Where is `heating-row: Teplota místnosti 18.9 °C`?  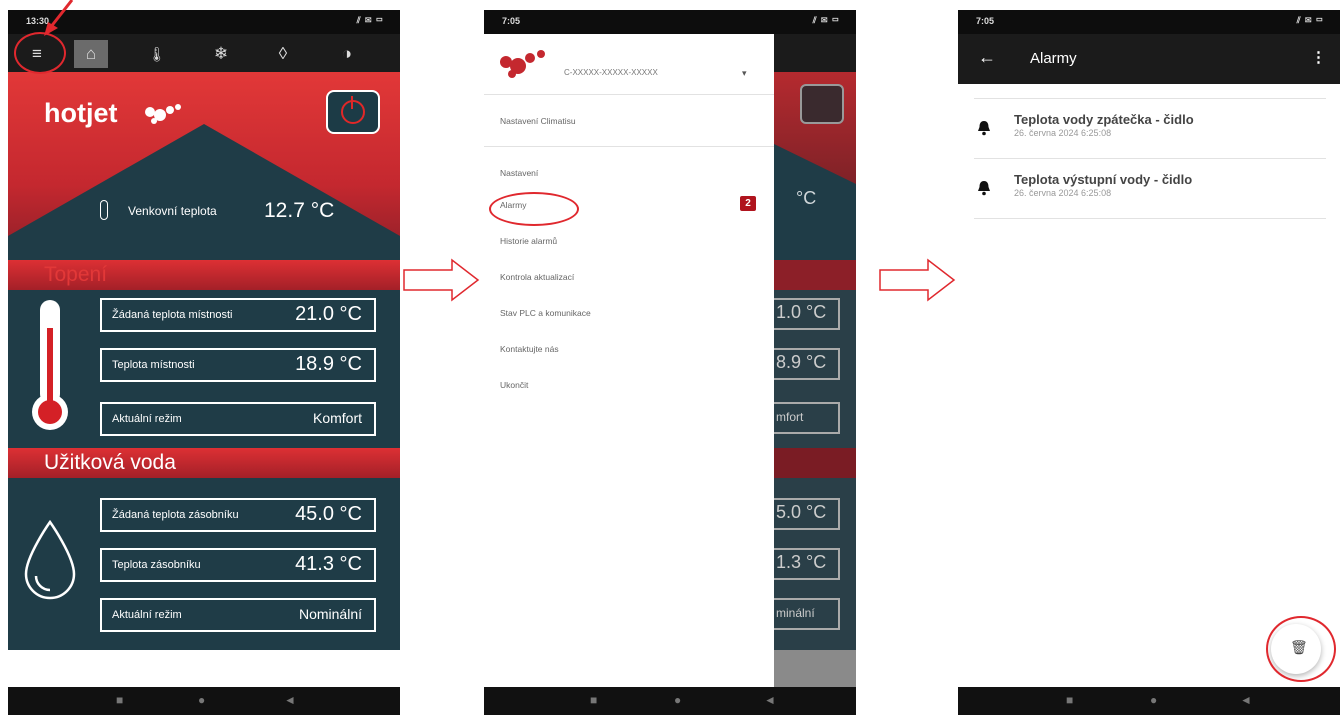
heating-row: Teplota místnosti 18.9 °C is located at coordinates (238, 365).